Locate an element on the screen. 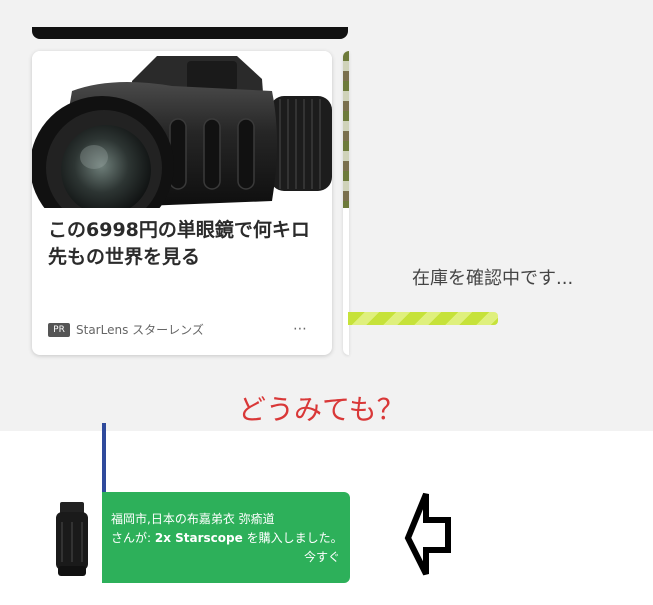 This screenshot has height=605, width=653. purchase-suffix: を購入しました。 is located at coordinates (292, 538).